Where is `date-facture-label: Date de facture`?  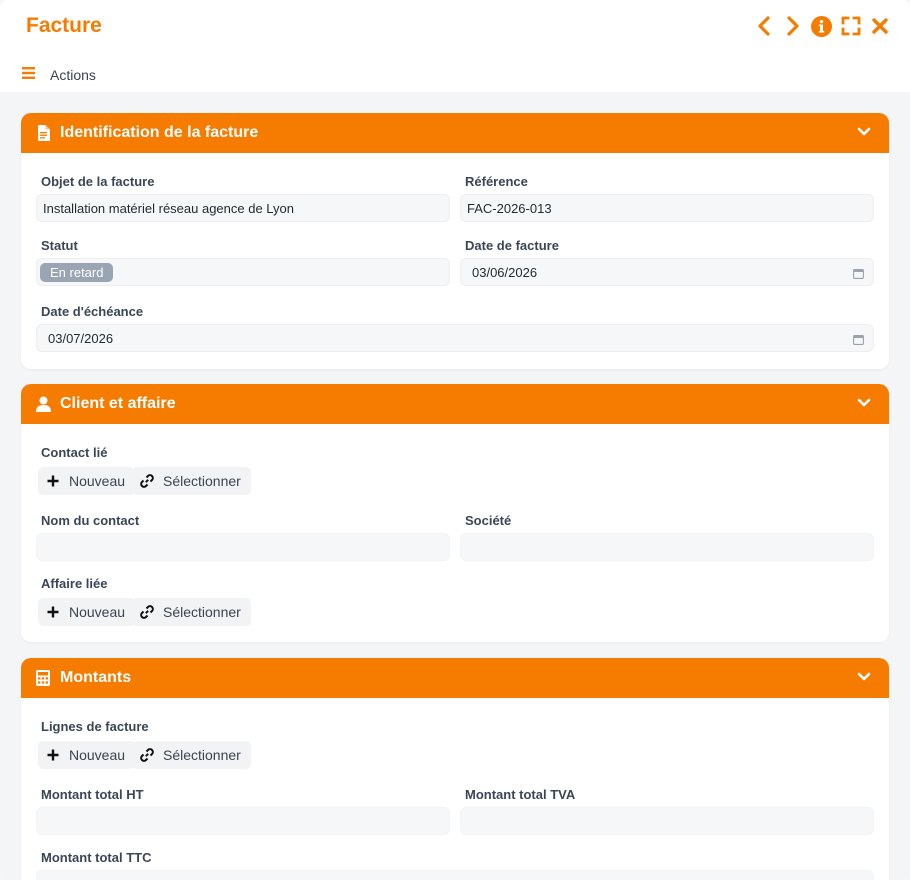 date-facture-label: Date de facture is located at coordinates (512, 245).